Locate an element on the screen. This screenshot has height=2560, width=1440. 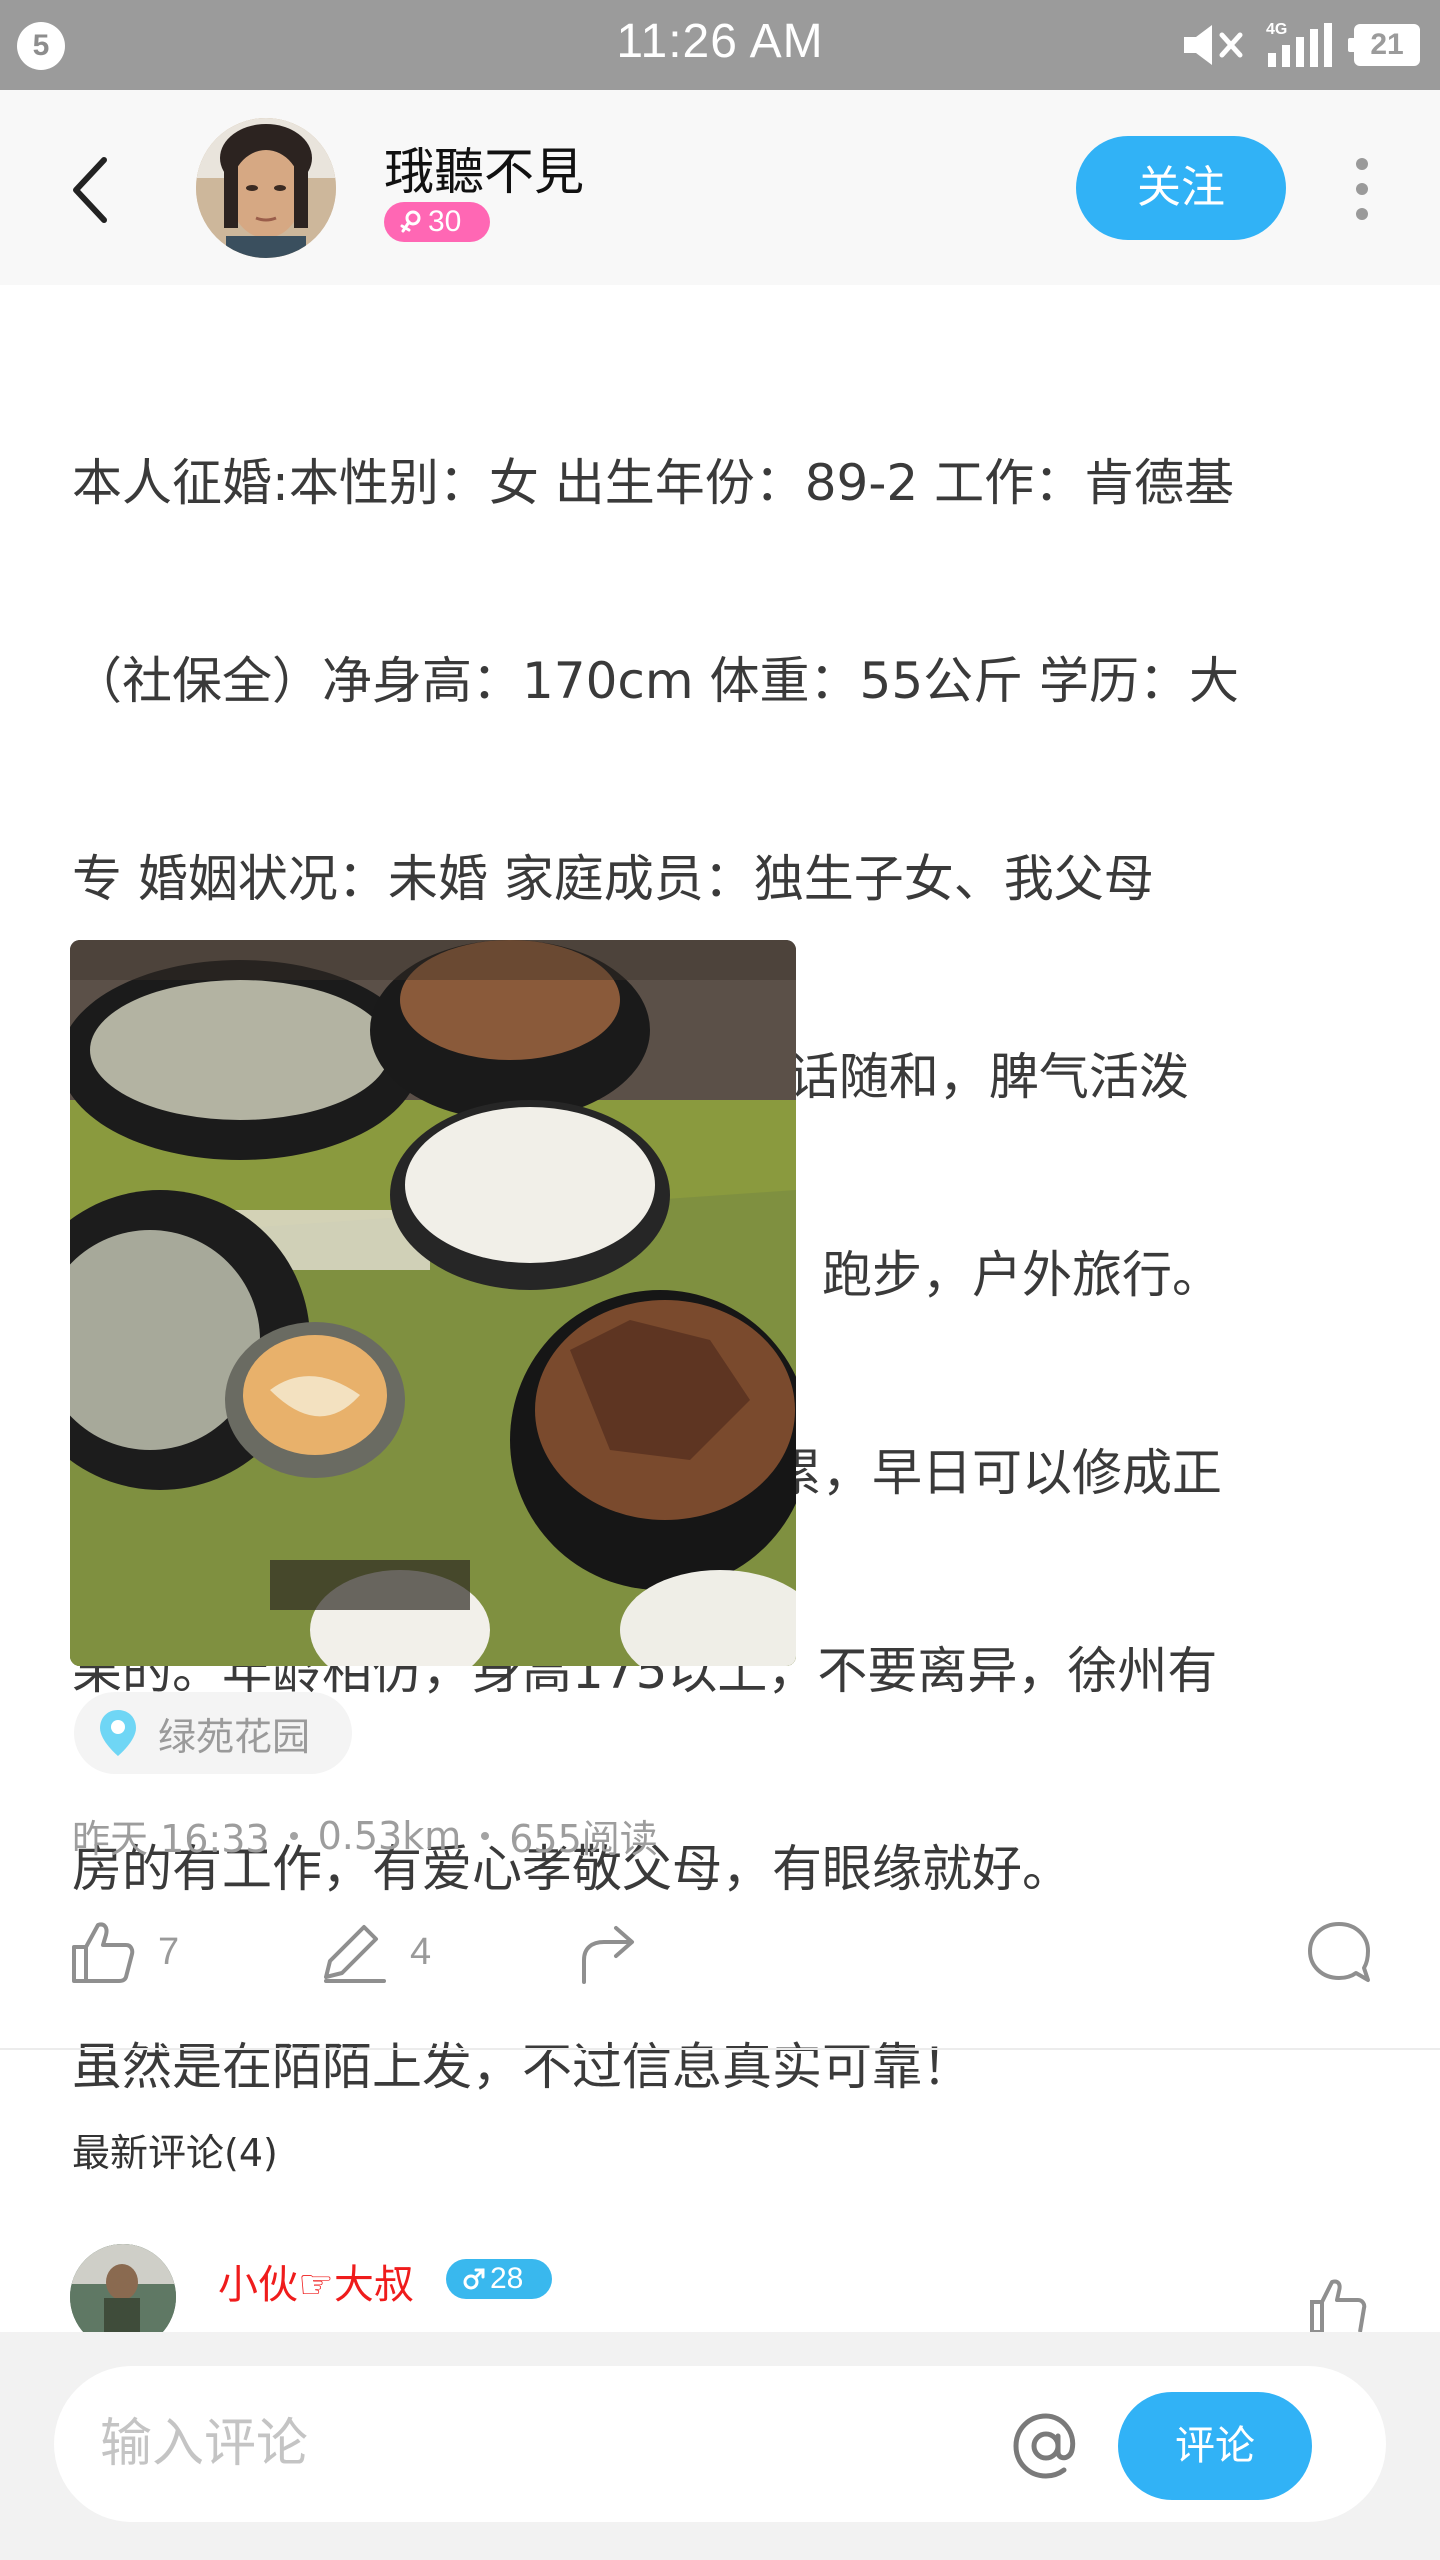
comments-title: 最新评论(4) is located at coordinates (175, 2153).